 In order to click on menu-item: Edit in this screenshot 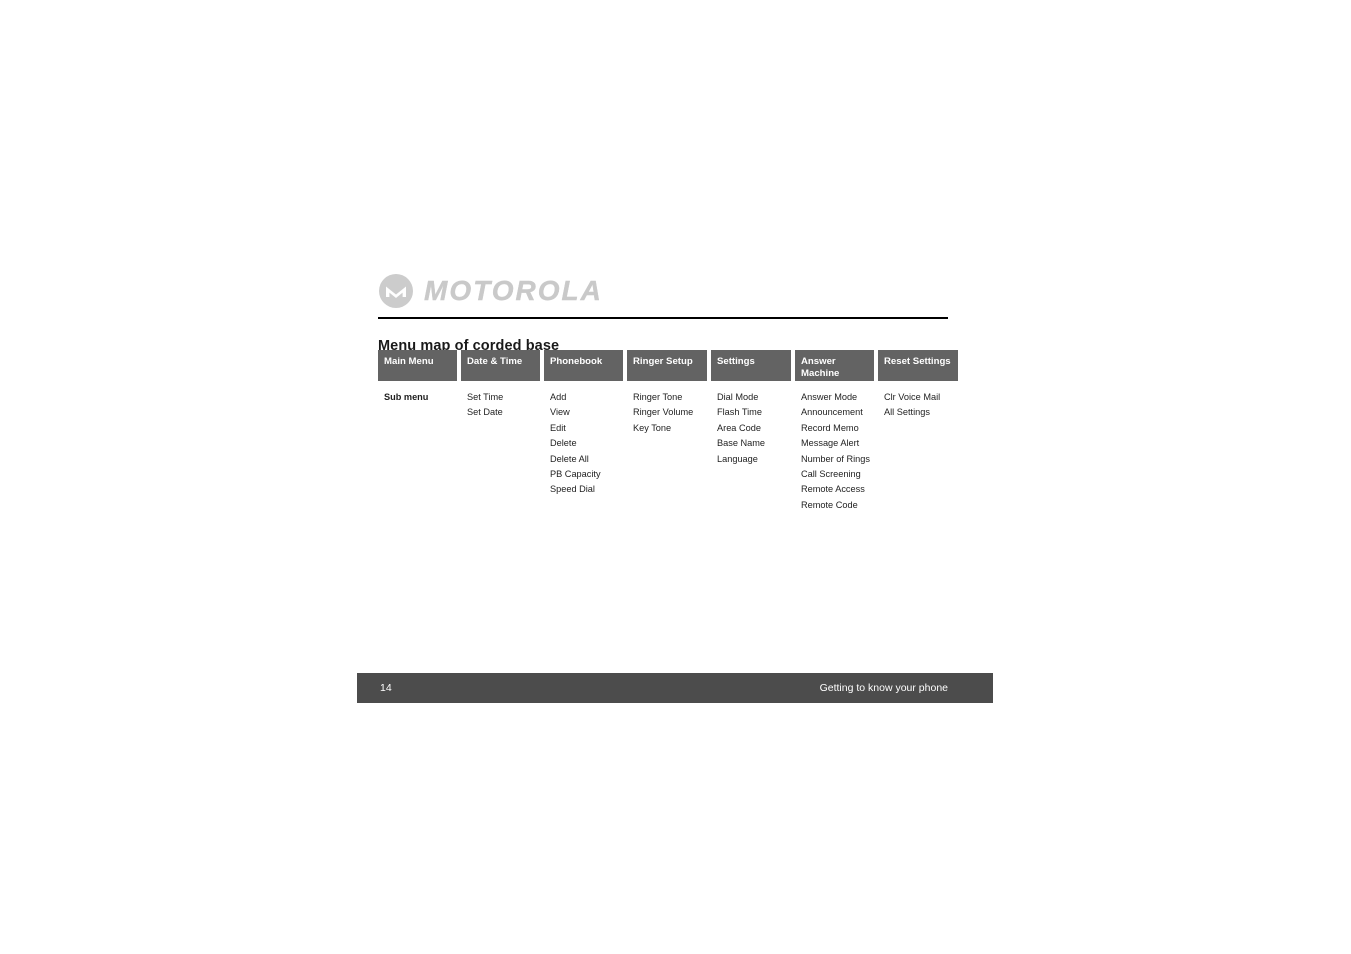, I will do `click(558, 427)`.